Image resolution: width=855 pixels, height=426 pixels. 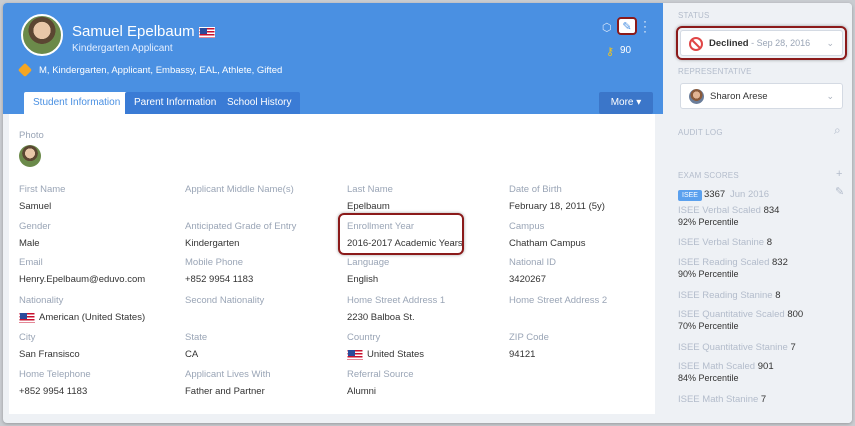 I want to click on field-label: Second Nationality, so click(x=225, y=300).